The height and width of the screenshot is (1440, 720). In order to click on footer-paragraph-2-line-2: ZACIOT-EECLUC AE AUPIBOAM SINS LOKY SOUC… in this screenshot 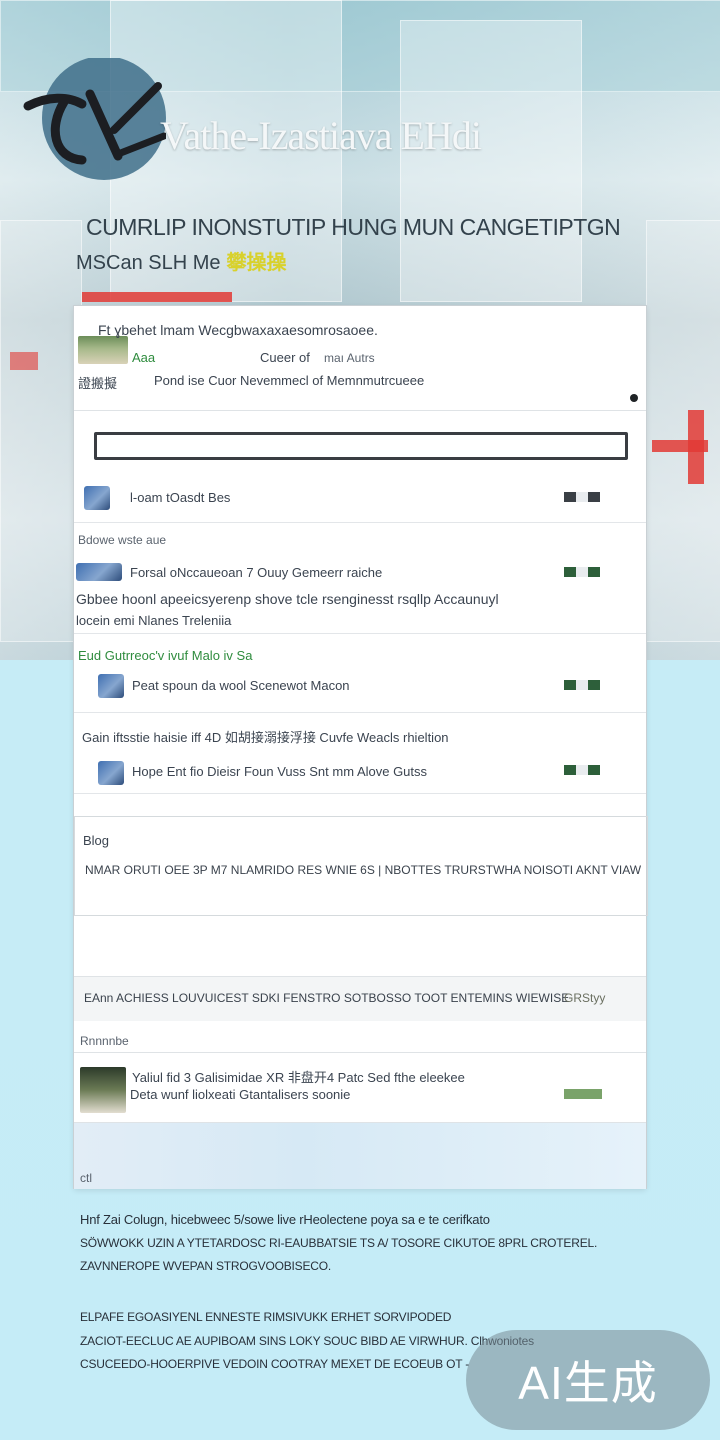, I will do `click(307, 1341)`.